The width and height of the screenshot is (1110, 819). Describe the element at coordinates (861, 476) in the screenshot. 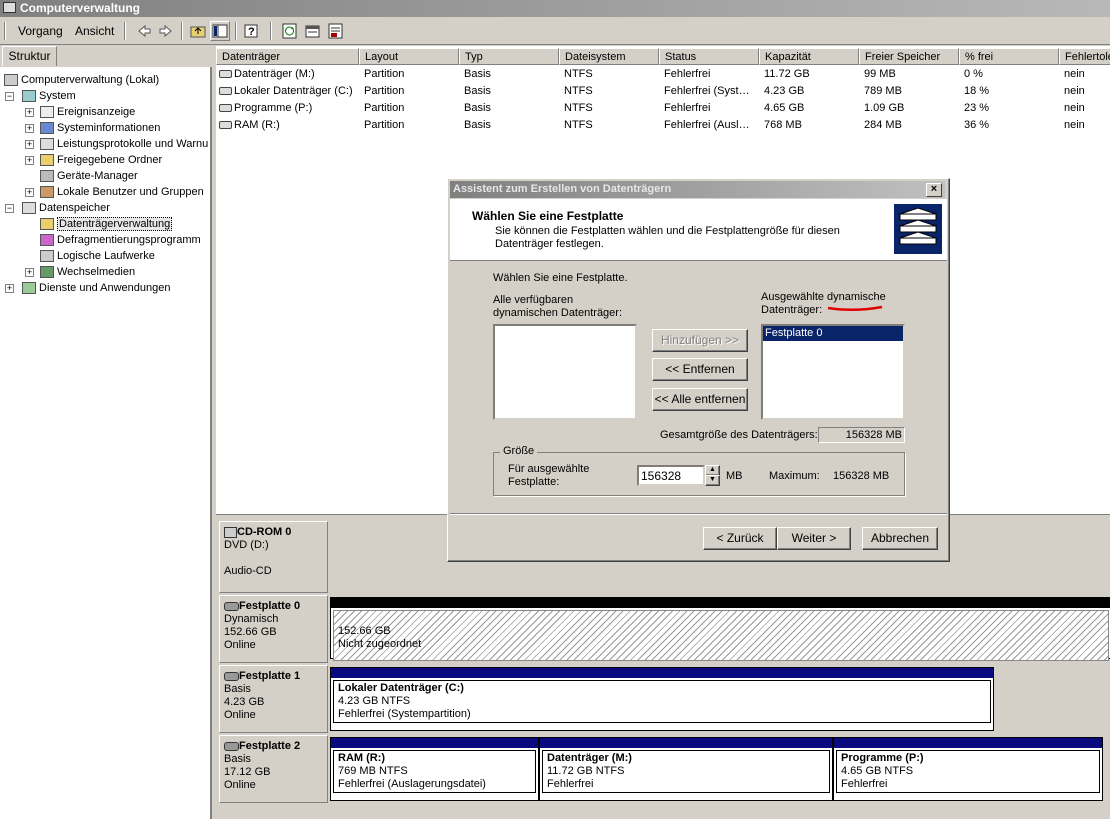

I see `max-value: 156328 MB` at that location.